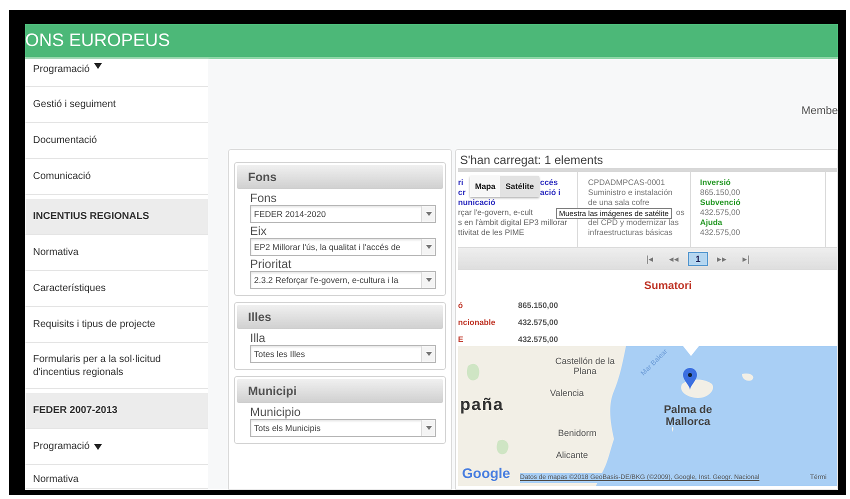 Image resolution: width=850 pixels, height=499 pixels. Describe the element at coordinates (721, 193) in the screenshot. I see `amount-value: 865.150,00` at that location.